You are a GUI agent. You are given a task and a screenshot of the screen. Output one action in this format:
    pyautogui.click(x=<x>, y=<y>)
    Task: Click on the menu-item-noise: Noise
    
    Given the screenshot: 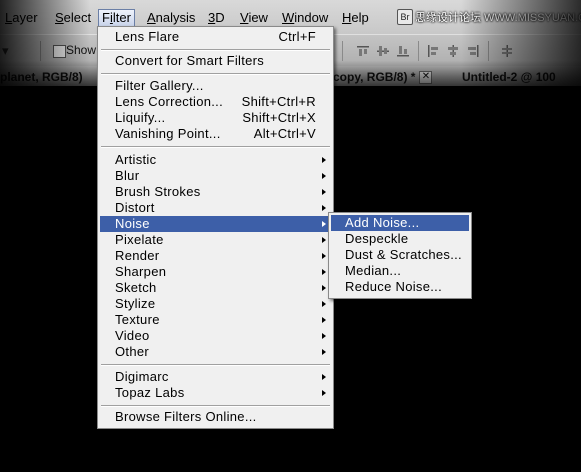 What is the action you would take?
    pyautogui.click(x=215, y=224)
    